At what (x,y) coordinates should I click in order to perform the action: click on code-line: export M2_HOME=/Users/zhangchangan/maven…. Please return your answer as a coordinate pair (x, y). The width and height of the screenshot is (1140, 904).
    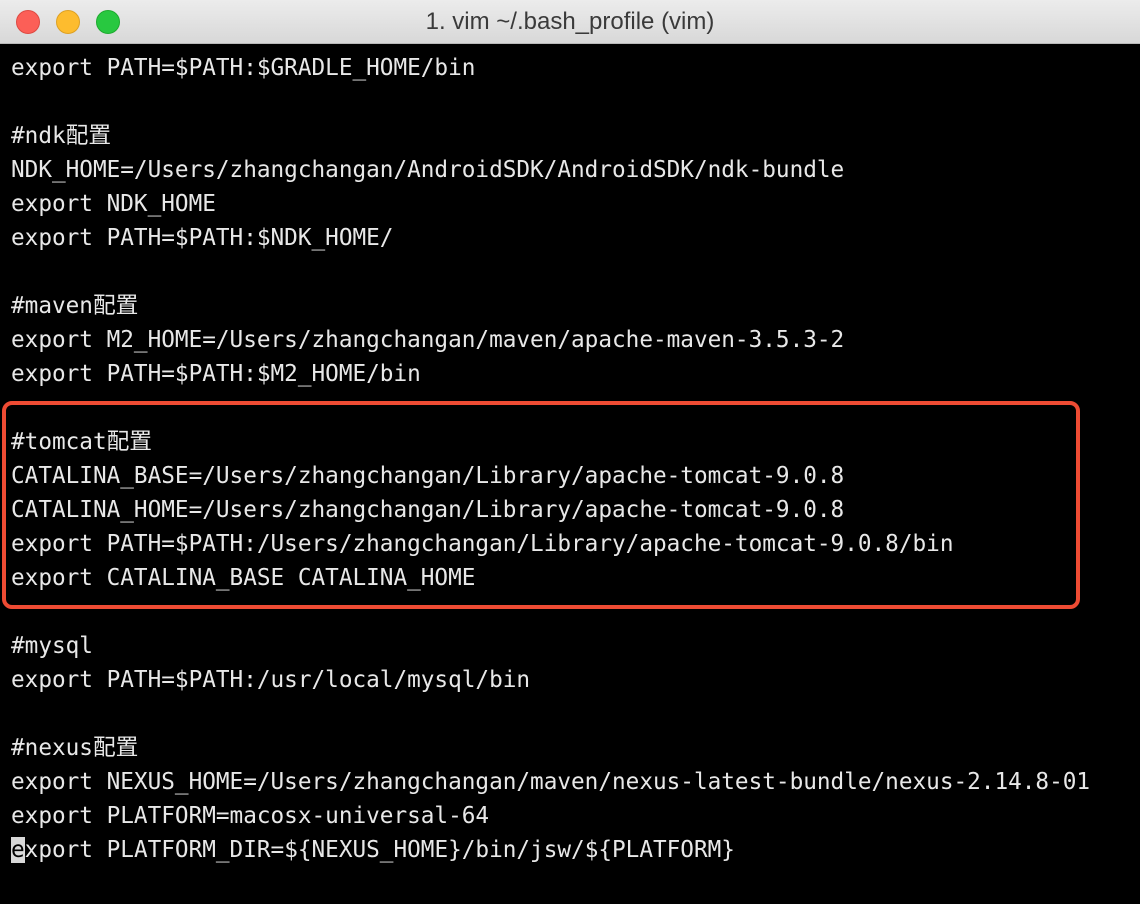
    Looking at the image, I should click on (428, 340).